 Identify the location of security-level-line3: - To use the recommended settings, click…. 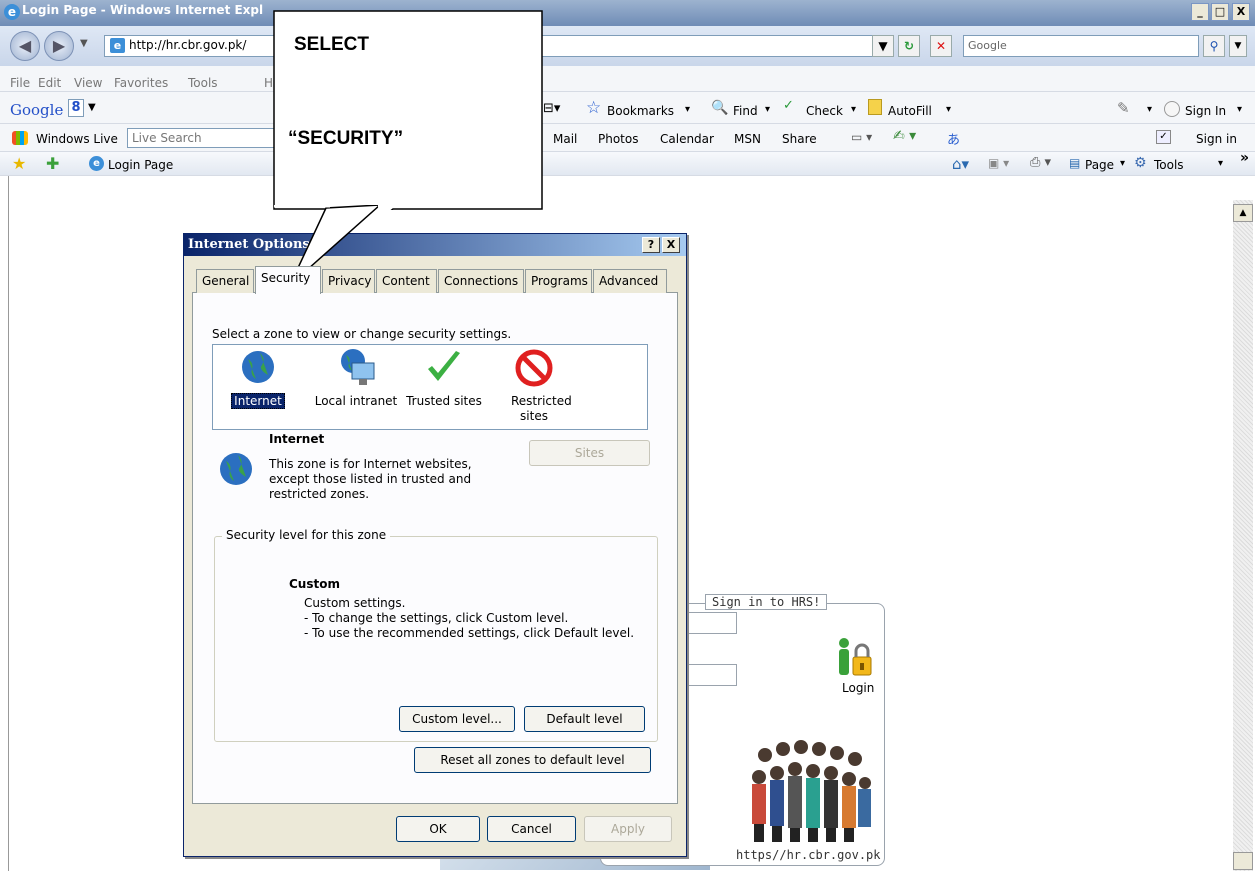
(469, 633).